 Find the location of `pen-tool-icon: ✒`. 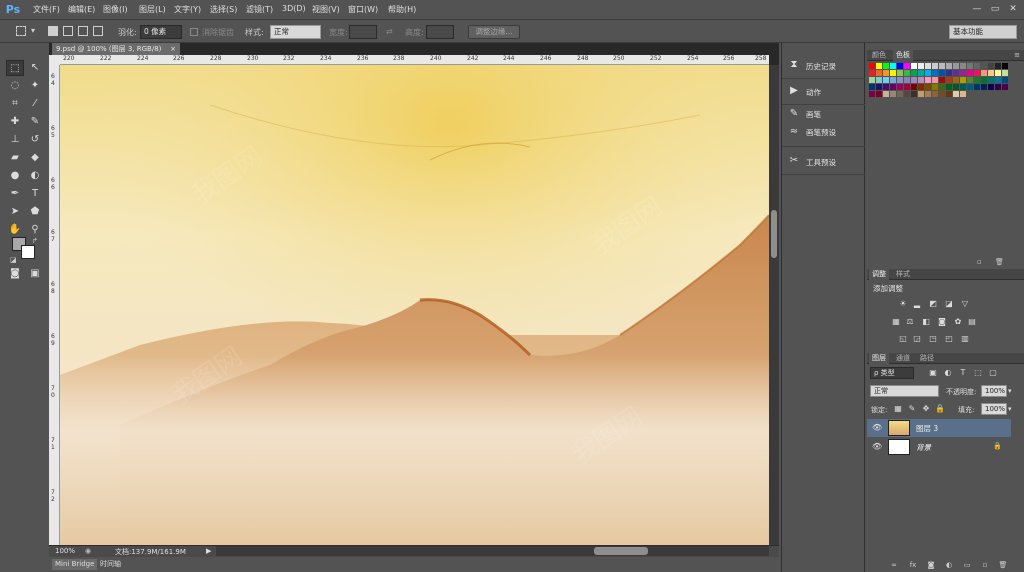

pen-tool-icon: ✒ is located at coordinates (15, 194).